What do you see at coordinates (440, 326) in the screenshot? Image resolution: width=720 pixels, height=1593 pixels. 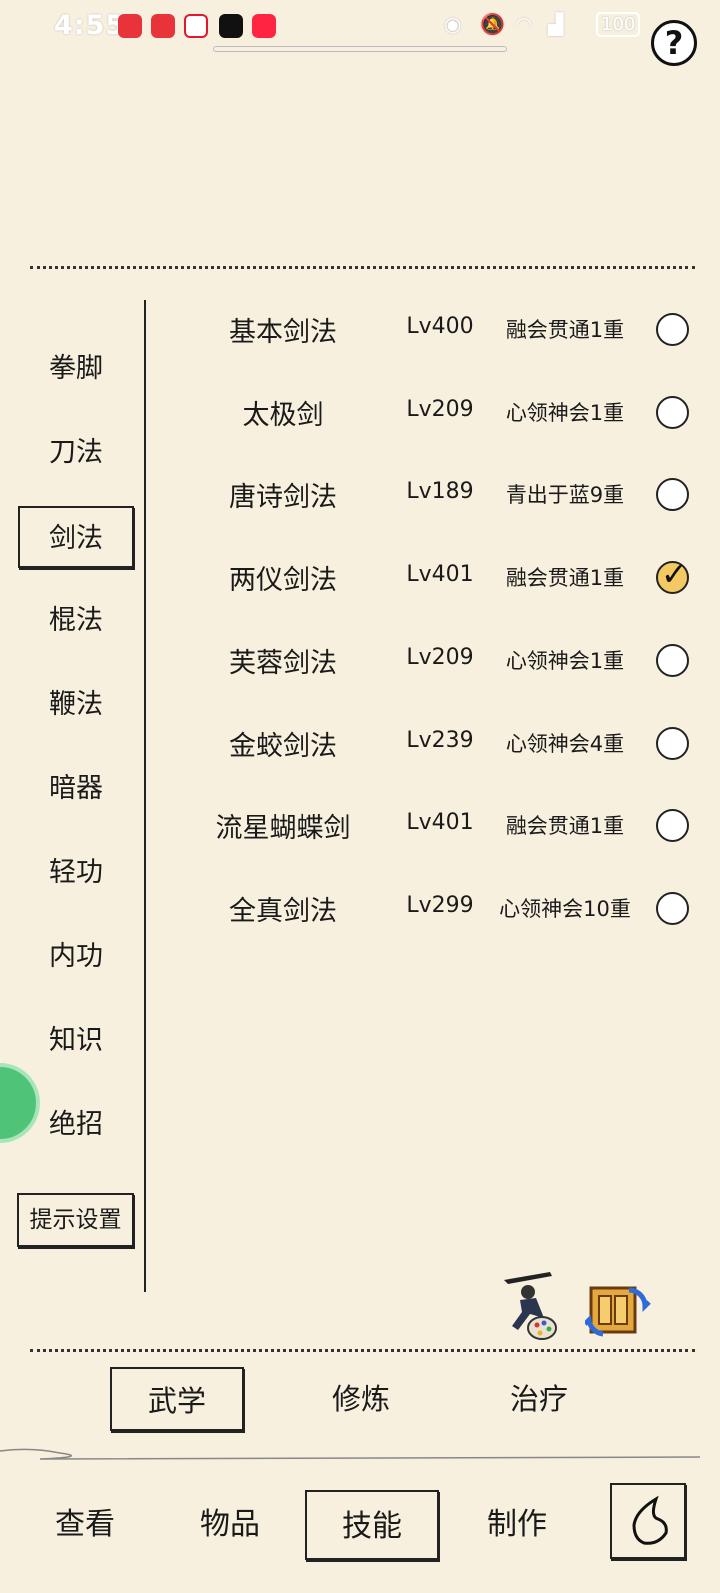 I see `skill-level: Lv400` at bounding box center [440, 326].